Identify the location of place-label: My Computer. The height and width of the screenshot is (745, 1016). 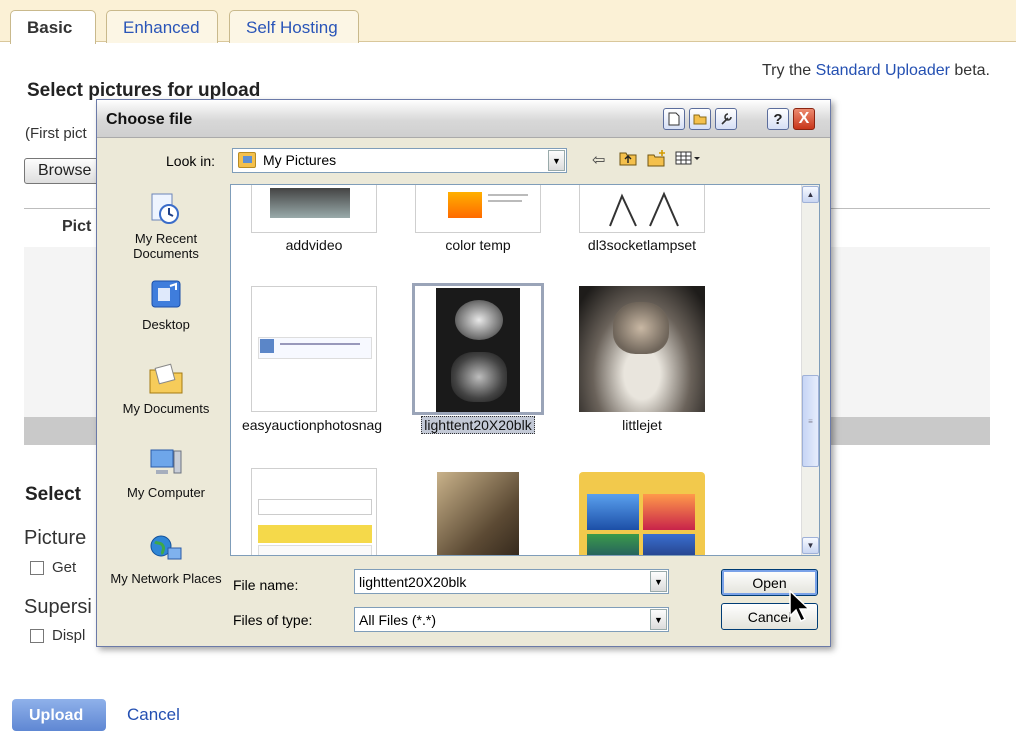
(166, 492).